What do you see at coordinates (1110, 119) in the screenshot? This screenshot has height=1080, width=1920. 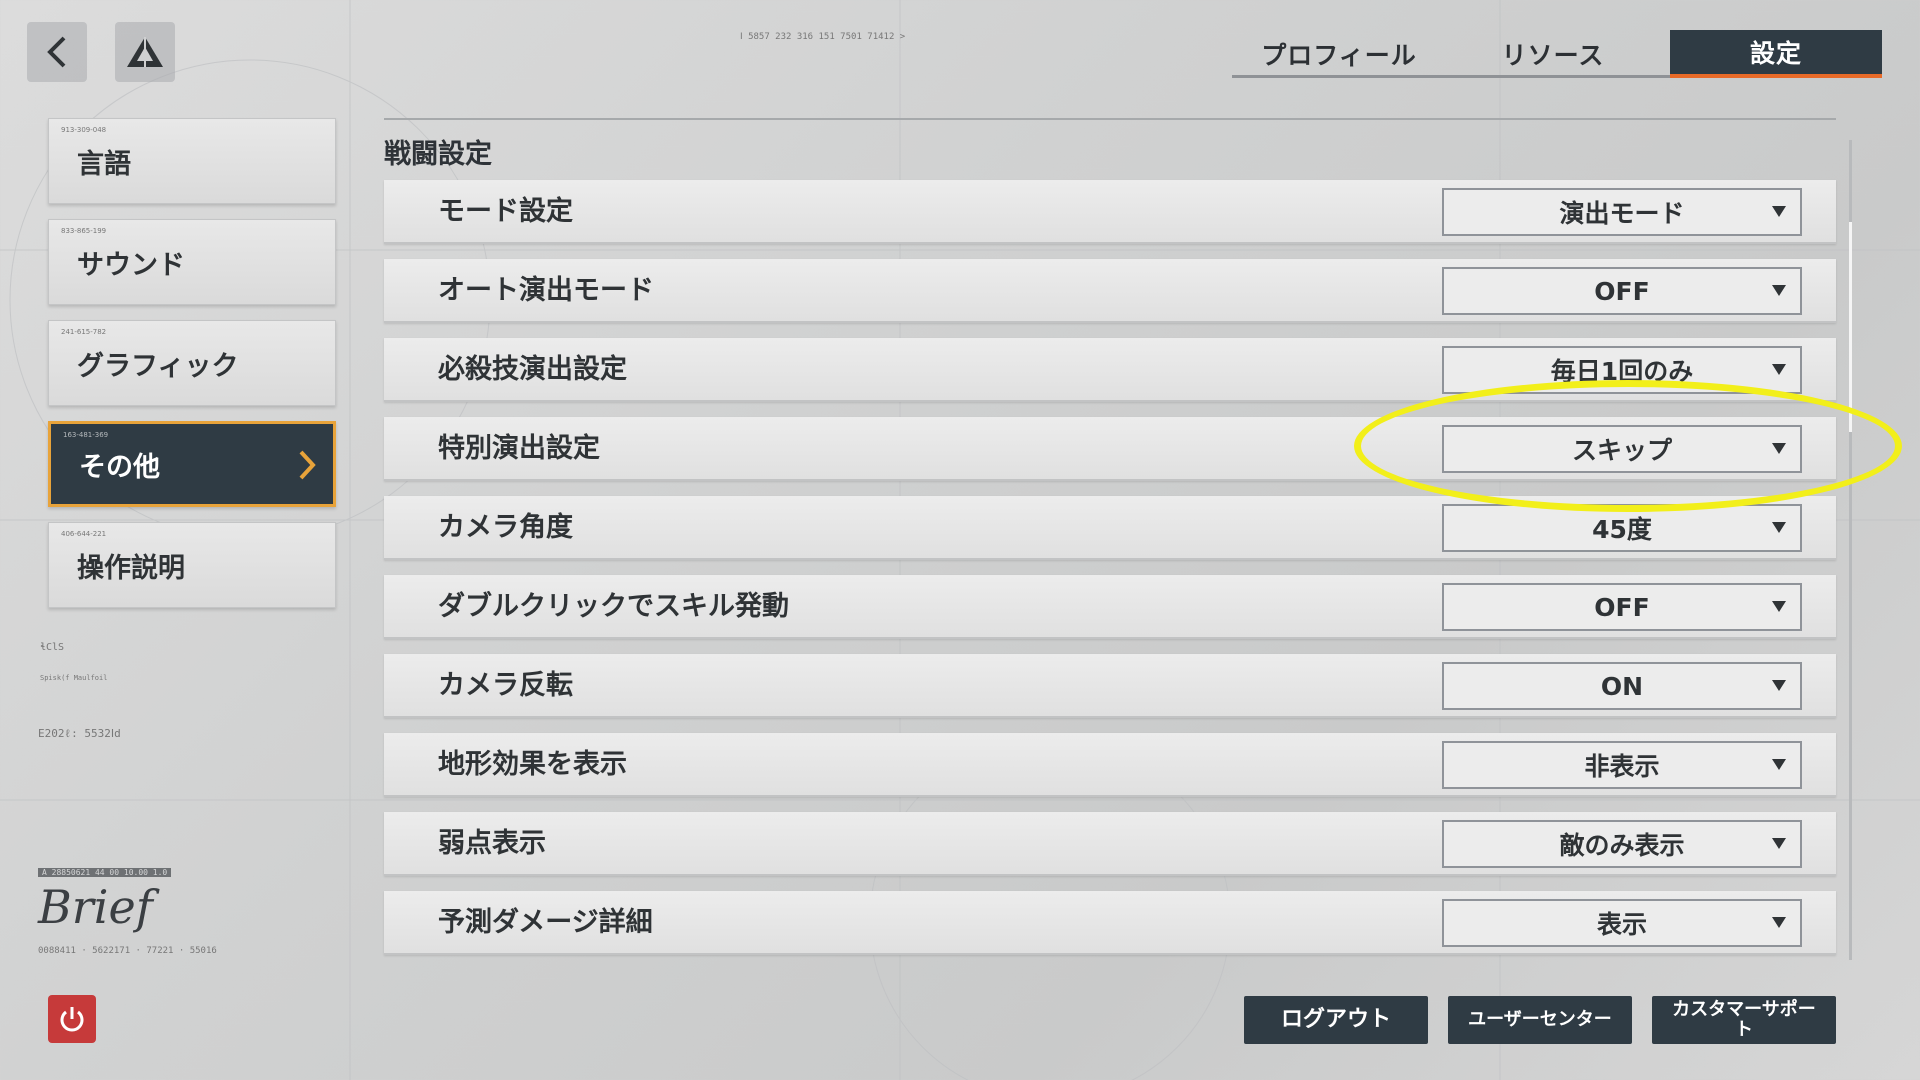 I see `section-divider` at bounding box center [1110, 119].